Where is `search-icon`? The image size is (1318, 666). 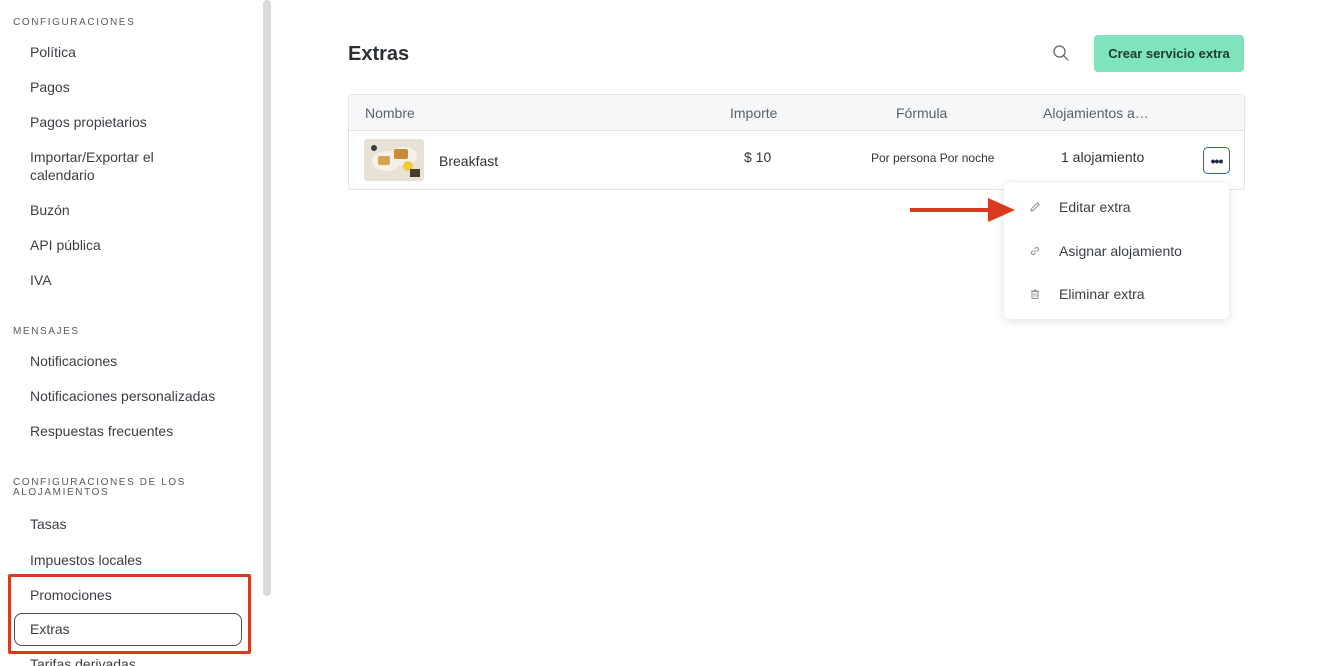 search-icon is located at coordinates (1061, 53).